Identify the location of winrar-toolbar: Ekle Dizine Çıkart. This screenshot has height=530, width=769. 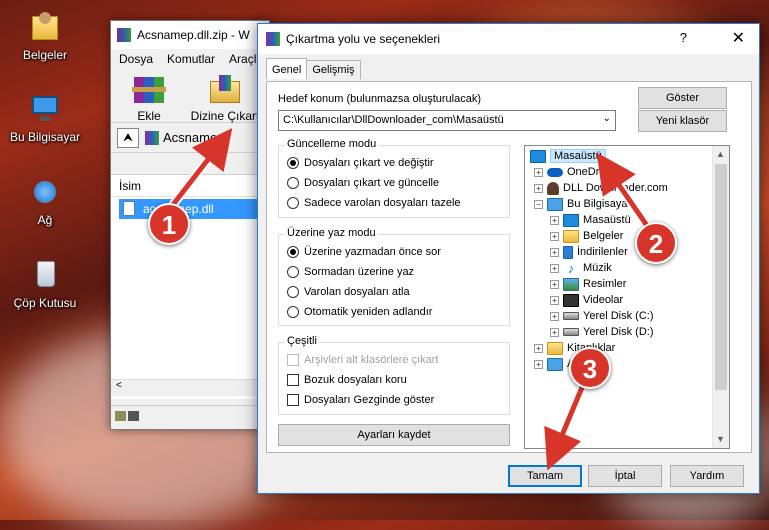
(190, 96).